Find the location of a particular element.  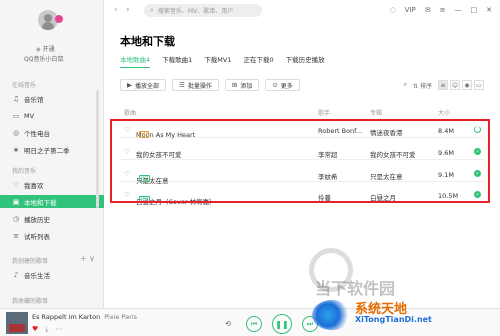

batch-button: ☰ 批量操作 is located at coordinates (195, 85).